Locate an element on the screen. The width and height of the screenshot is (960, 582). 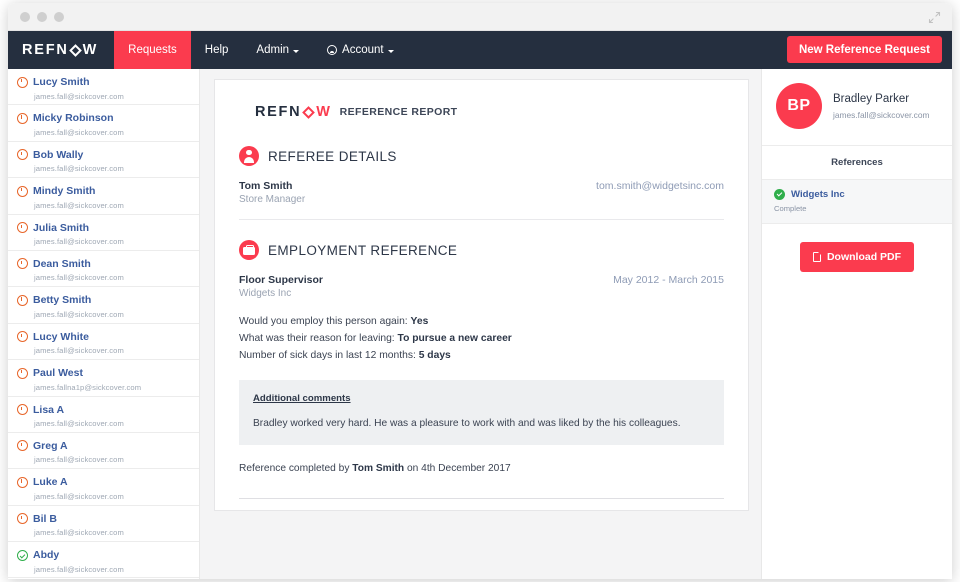
reference-answer-line: Would you employ this person again: Yes is located at coordinates (481, 321).